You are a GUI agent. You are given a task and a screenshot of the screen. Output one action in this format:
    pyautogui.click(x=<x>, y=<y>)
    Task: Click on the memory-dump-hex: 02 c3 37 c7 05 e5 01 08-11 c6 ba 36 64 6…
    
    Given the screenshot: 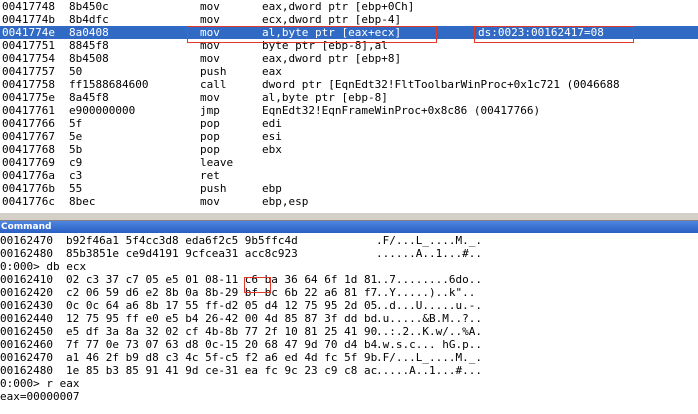 What is the action you would take?
    pyautogui.click(x=222, y=279)
    